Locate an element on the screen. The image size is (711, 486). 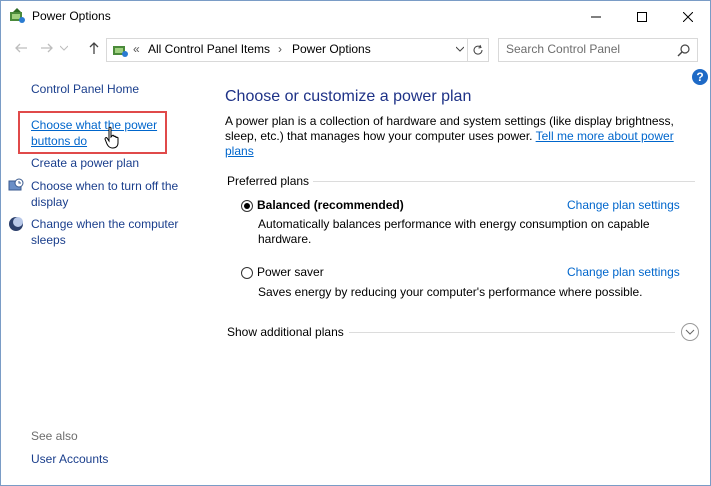
sleep-moon-icon is located at coordinates (16, 224).